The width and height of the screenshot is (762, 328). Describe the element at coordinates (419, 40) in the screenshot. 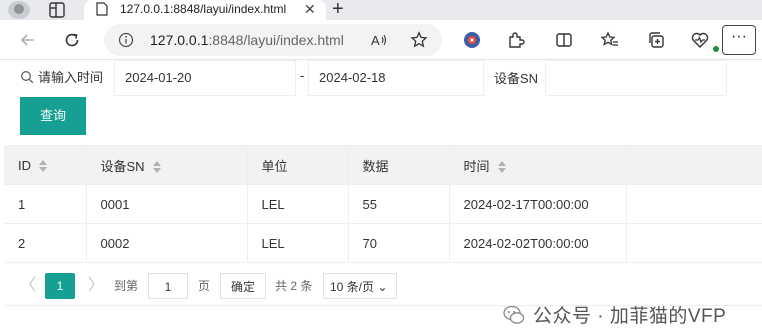

I see `favorite-star-icon` at that location.